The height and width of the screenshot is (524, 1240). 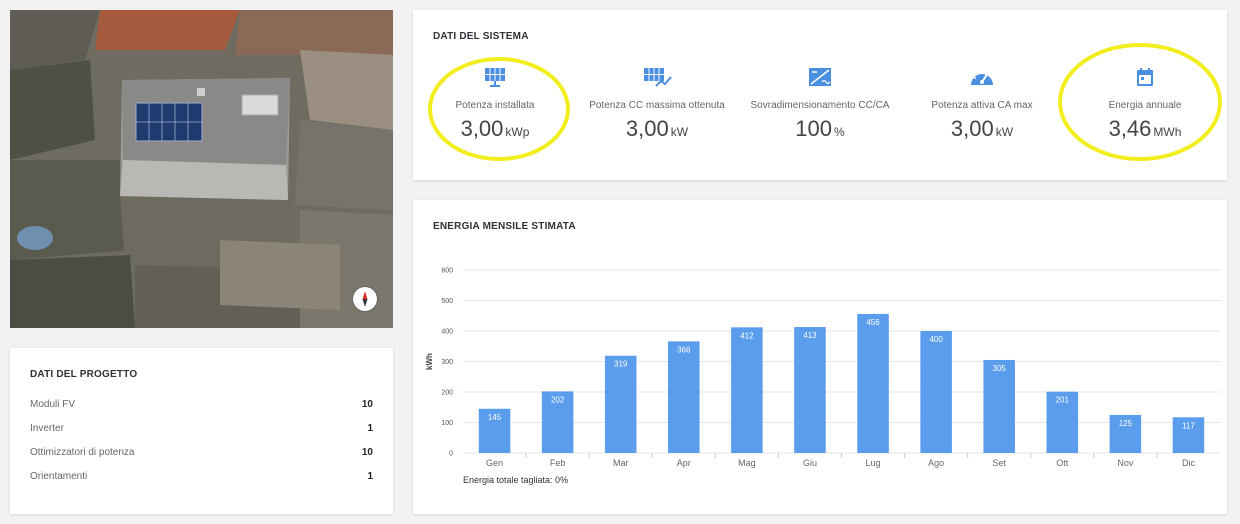 I want to click on dc-ac-ratio-icon, so click(x=820, y=77).